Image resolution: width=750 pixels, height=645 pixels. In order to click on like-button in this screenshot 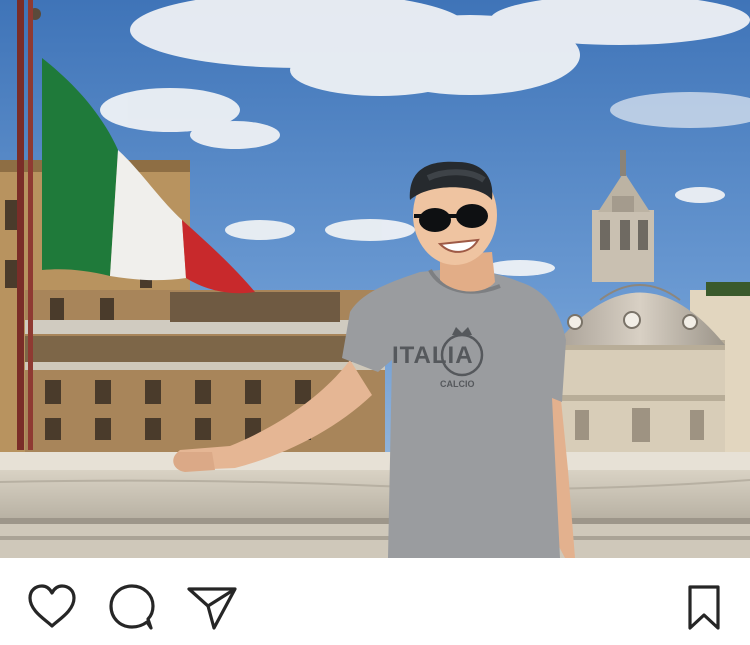, I will do `click(52, 607)`.